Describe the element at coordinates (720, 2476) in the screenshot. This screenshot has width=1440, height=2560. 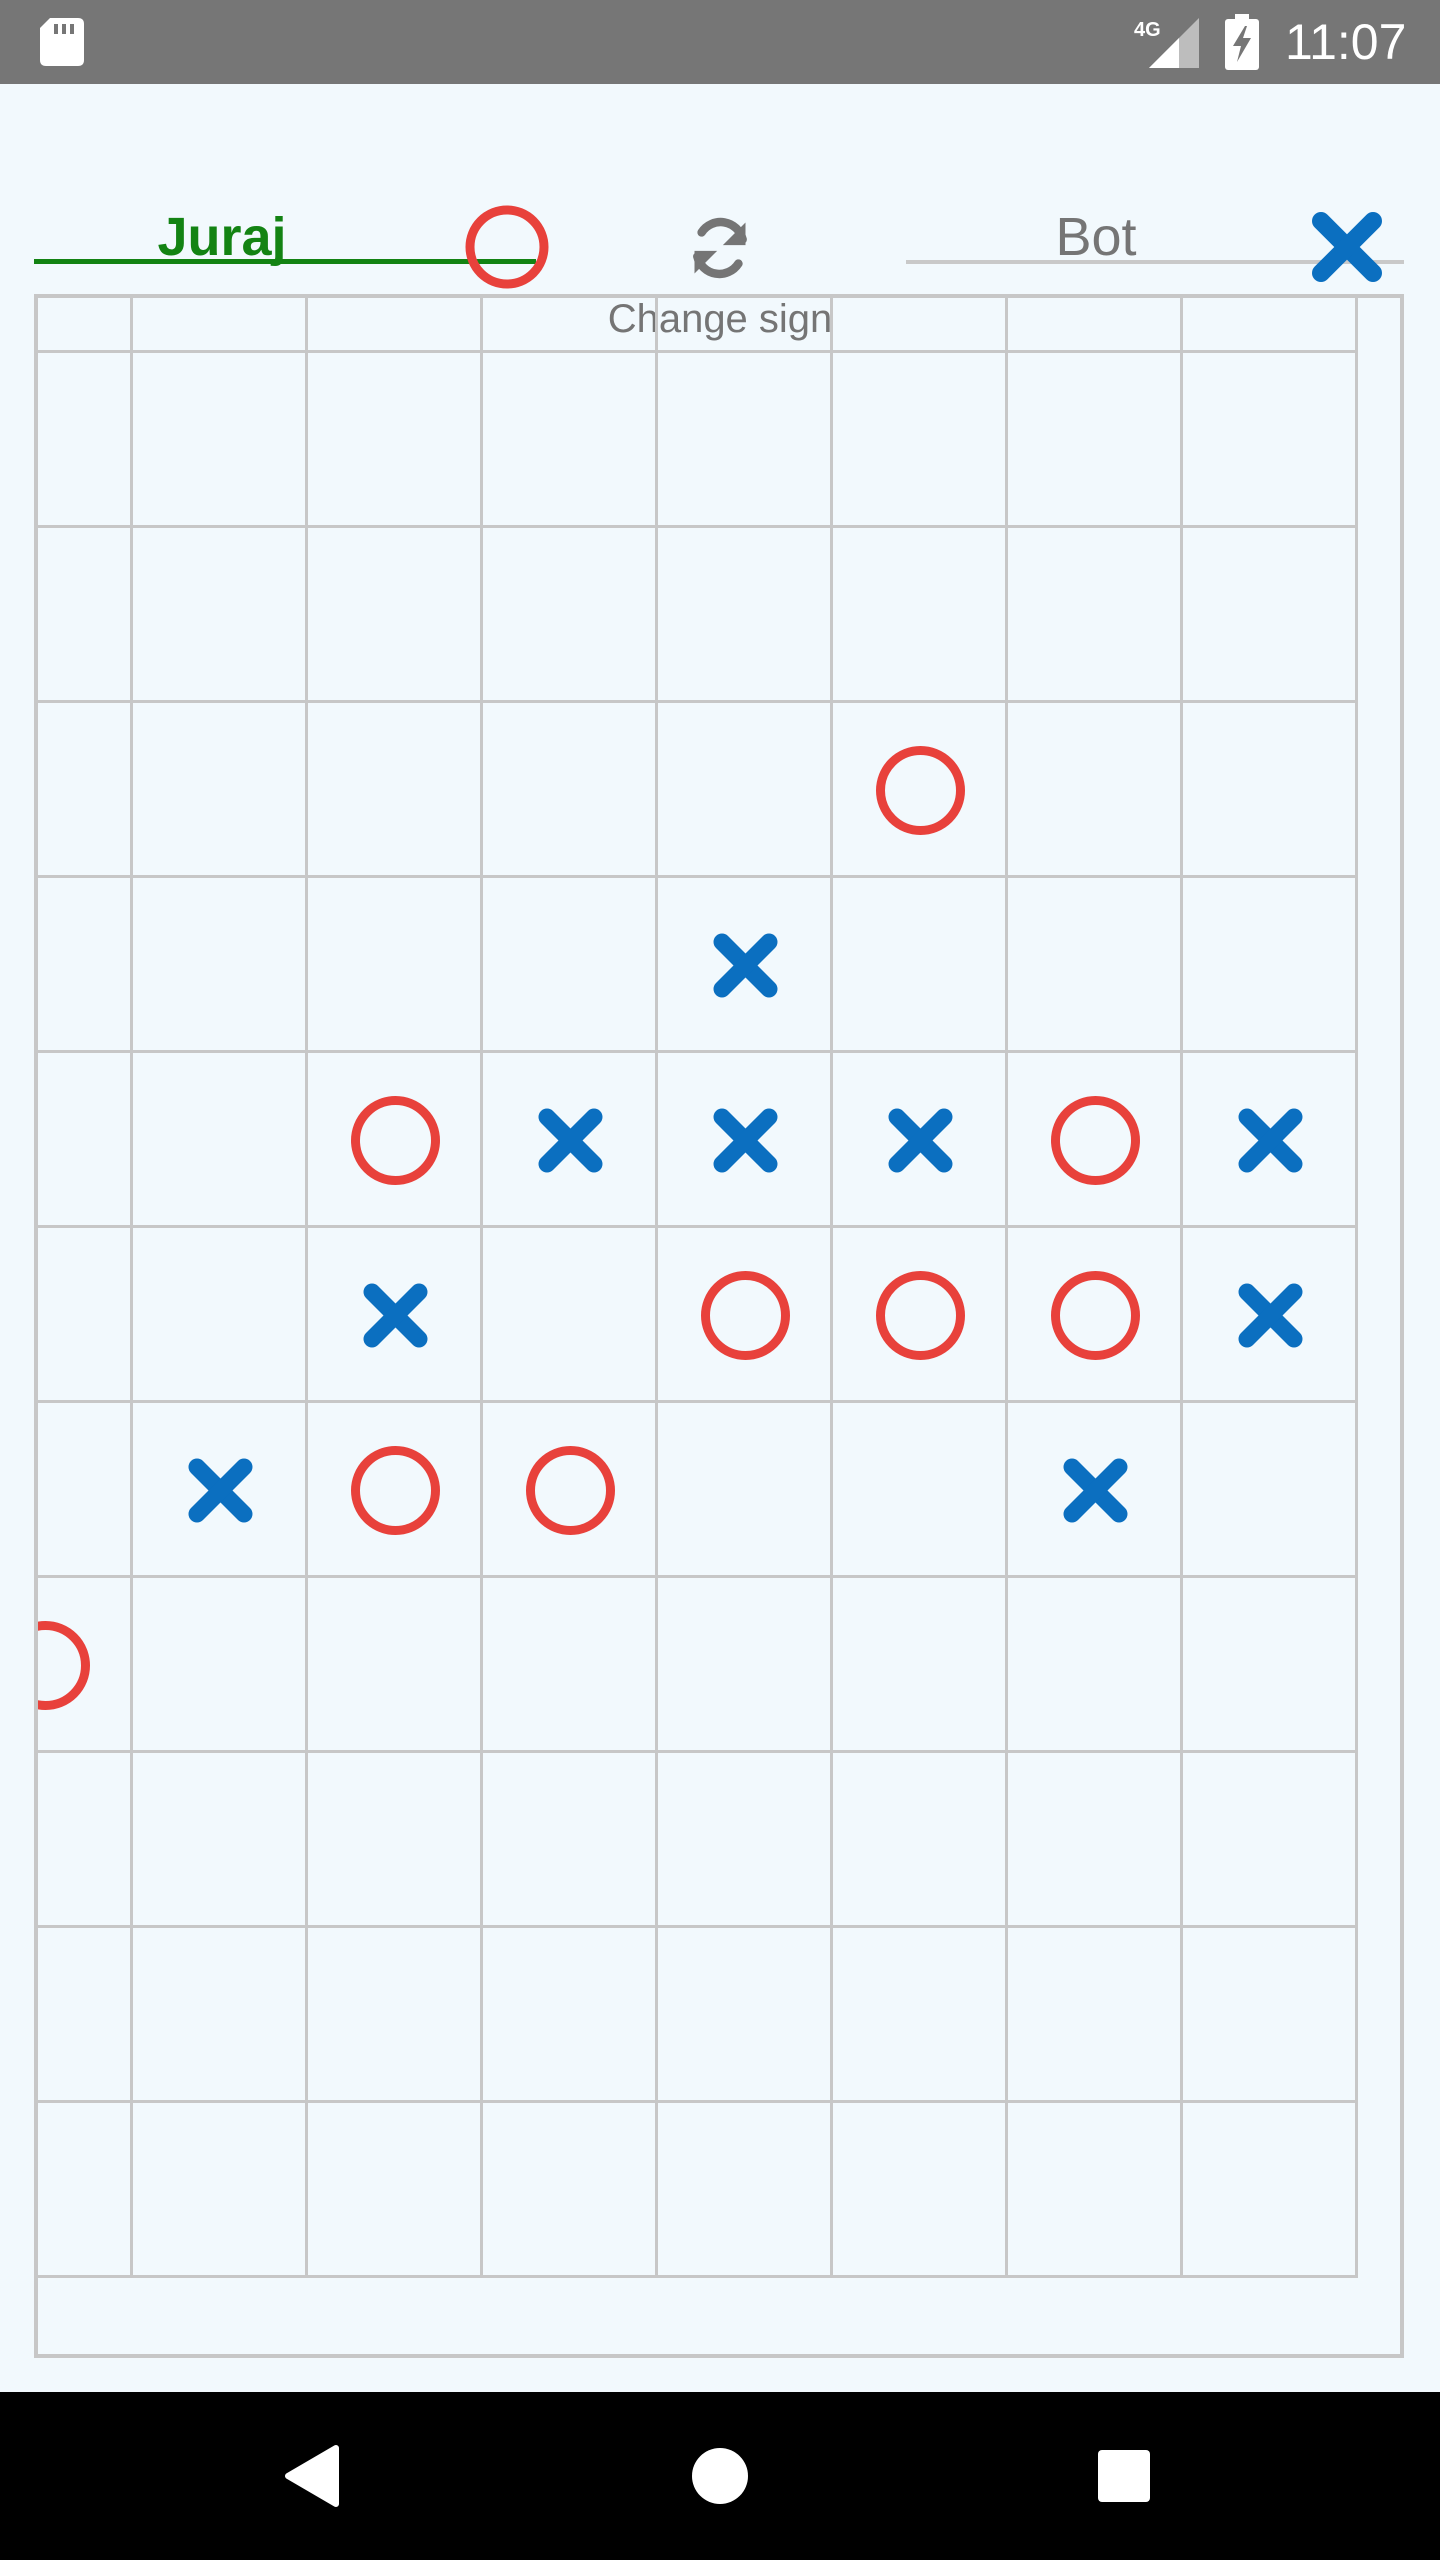
I see `home-icon` at that location.